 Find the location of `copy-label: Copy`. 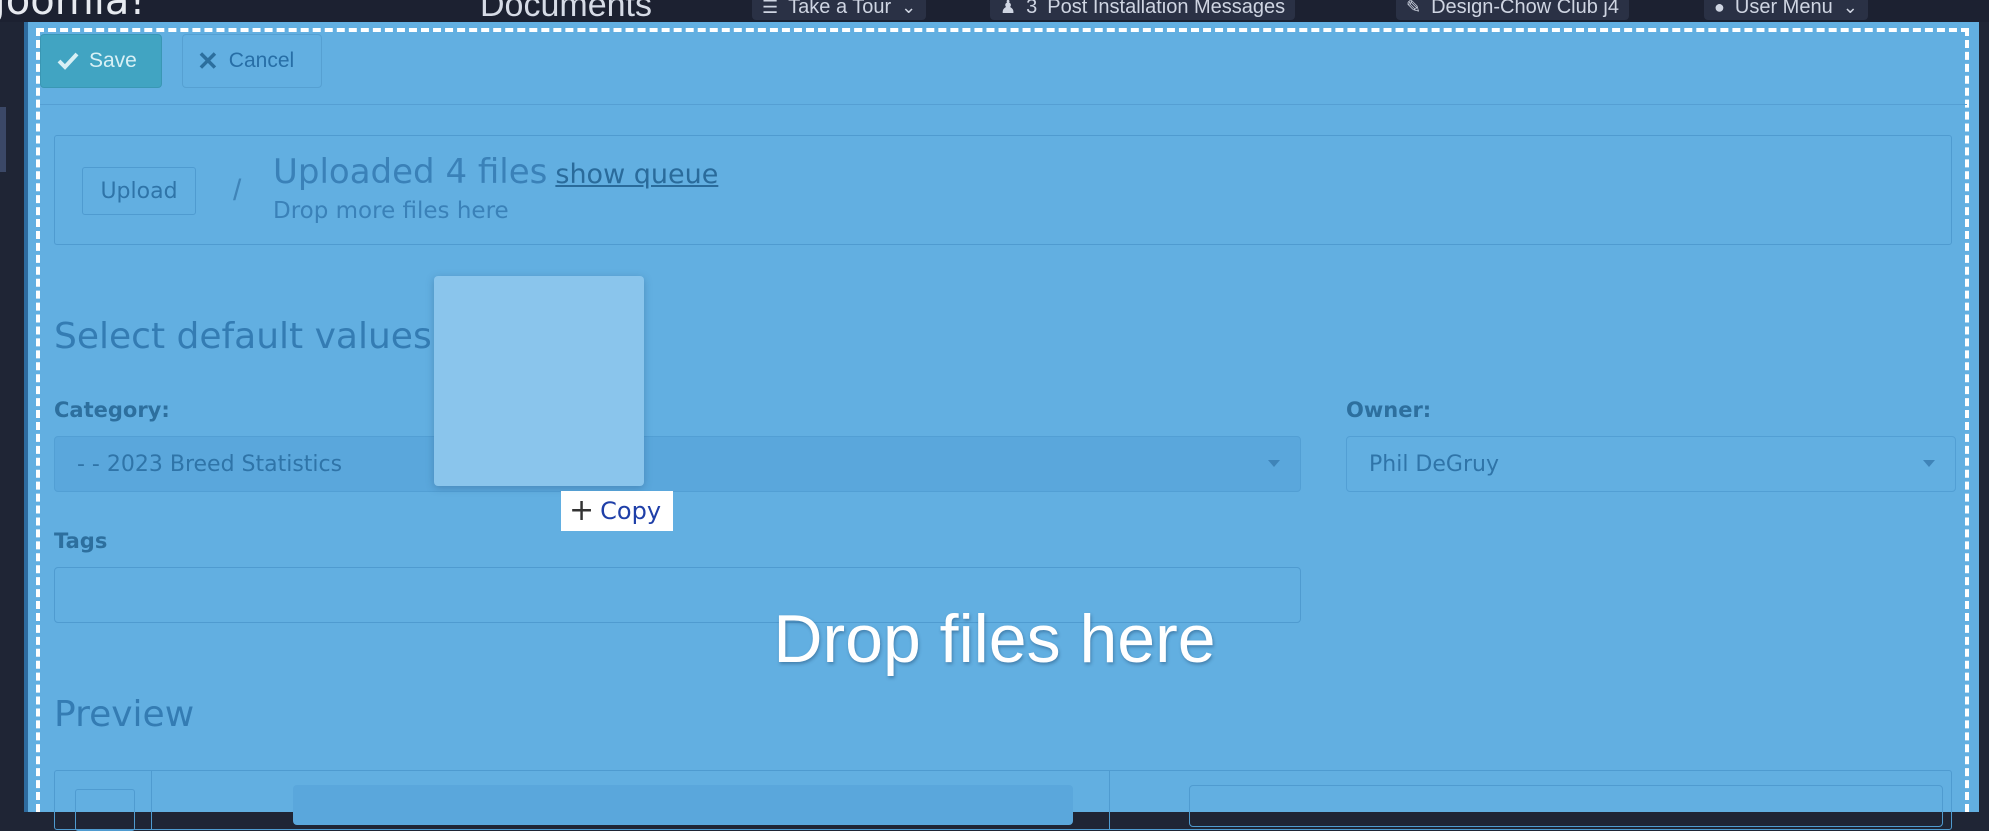

copy-label: Copy is located at coordinates (631, 511).